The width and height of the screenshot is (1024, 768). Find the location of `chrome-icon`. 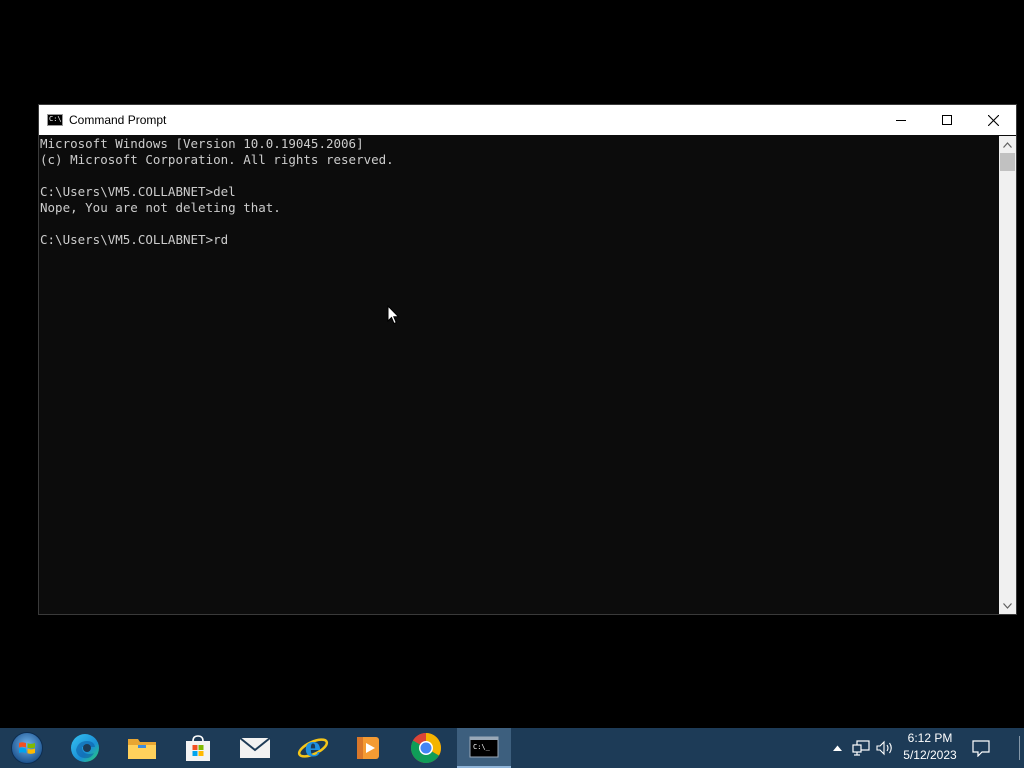

chrome-icon is located at coordinates (426, 748).